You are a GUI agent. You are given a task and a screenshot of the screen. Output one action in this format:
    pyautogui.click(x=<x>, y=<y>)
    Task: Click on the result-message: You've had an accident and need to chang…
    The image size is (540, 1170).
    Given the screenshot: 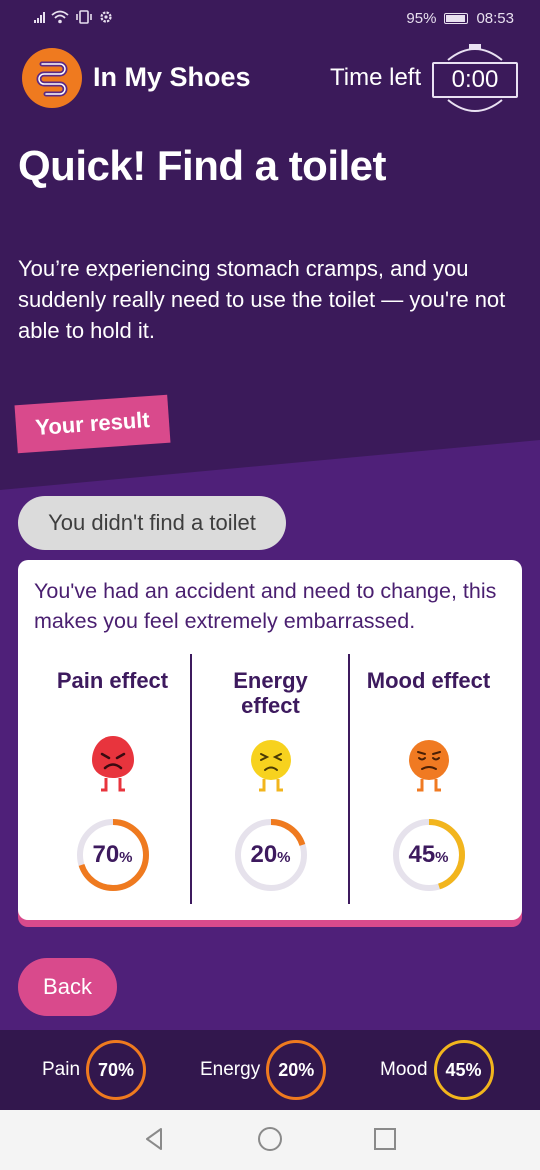 What is the action you would take?
    pyautogui.click(x=265, y=606)
    